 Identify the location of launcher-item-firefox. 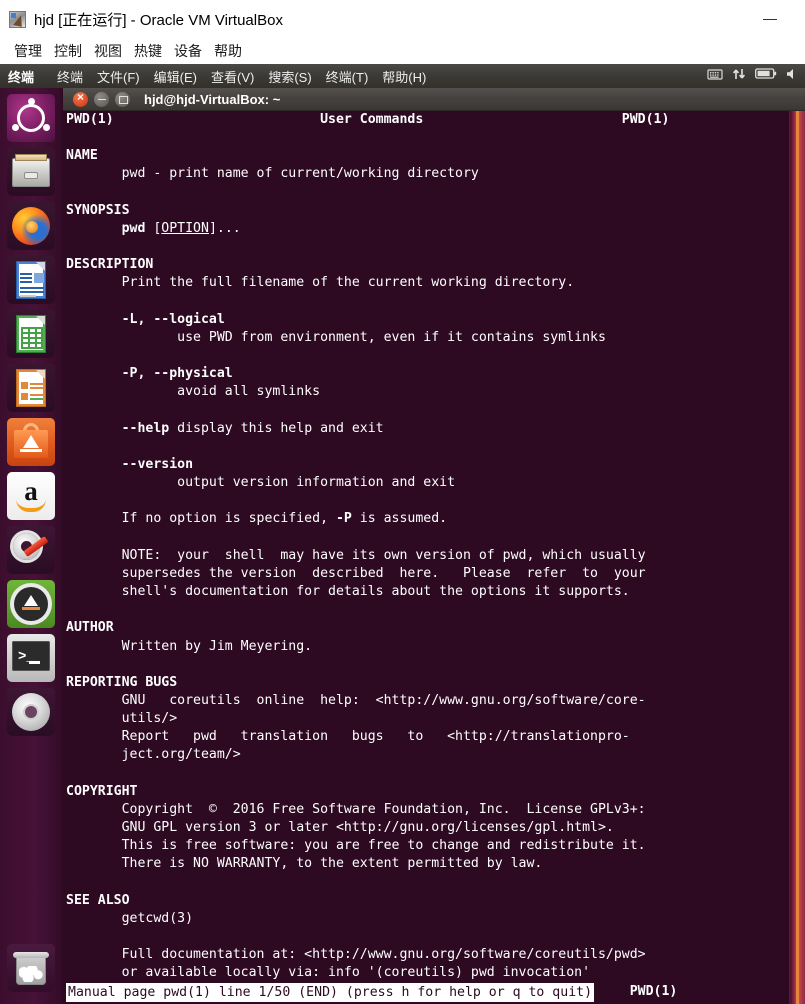
(31, 226).